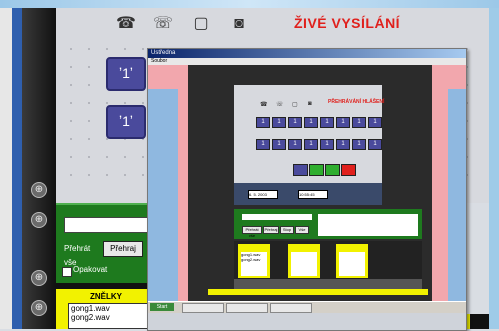  Describe the element at coordinates (82, 254) in the screenshot. I see `play-all-label: Přehrát vše` at that location.